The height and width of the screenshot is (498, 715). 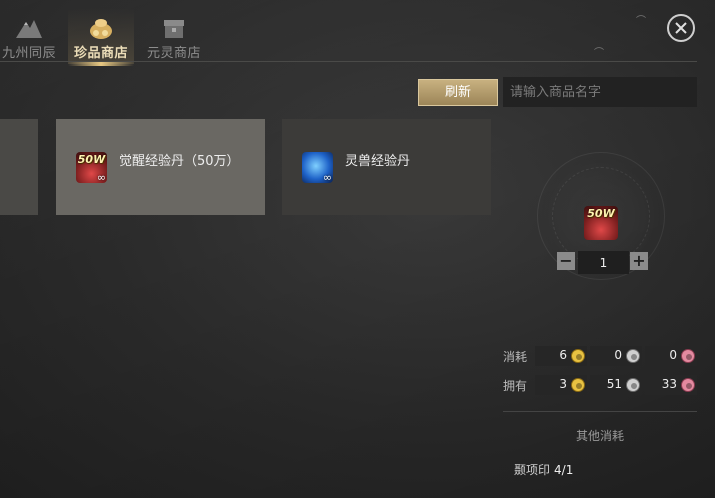 I want to click on seal-requirement: 颞项印 4/1, so click(x=543, y=469).